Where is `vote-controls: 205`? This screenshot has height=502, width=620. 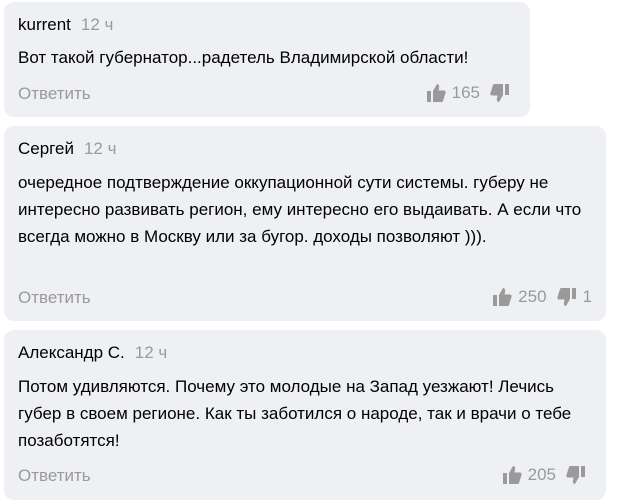 vote-controls: 205 is located at coordinates (547, 475).